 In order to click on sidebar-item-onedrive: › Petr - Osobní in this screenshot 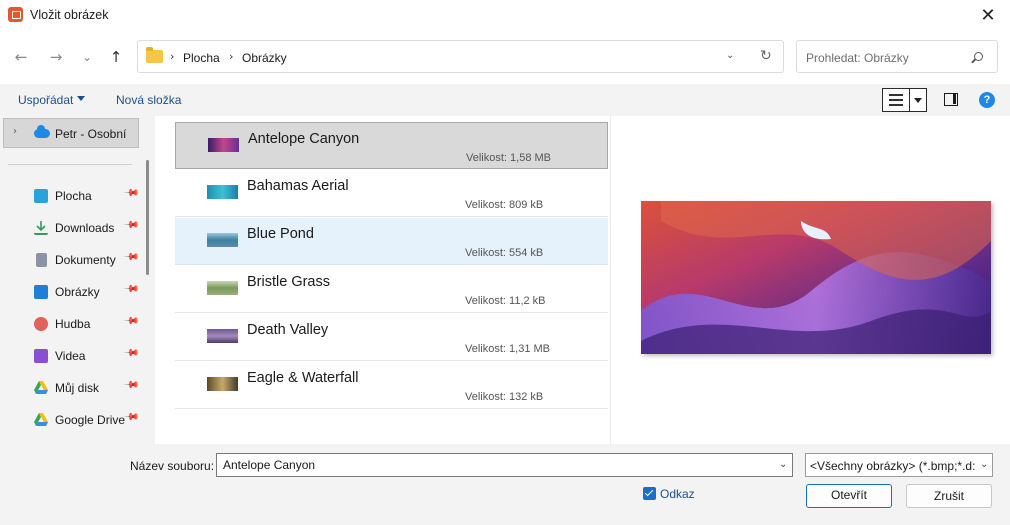, I will do `click(71, 133)`.